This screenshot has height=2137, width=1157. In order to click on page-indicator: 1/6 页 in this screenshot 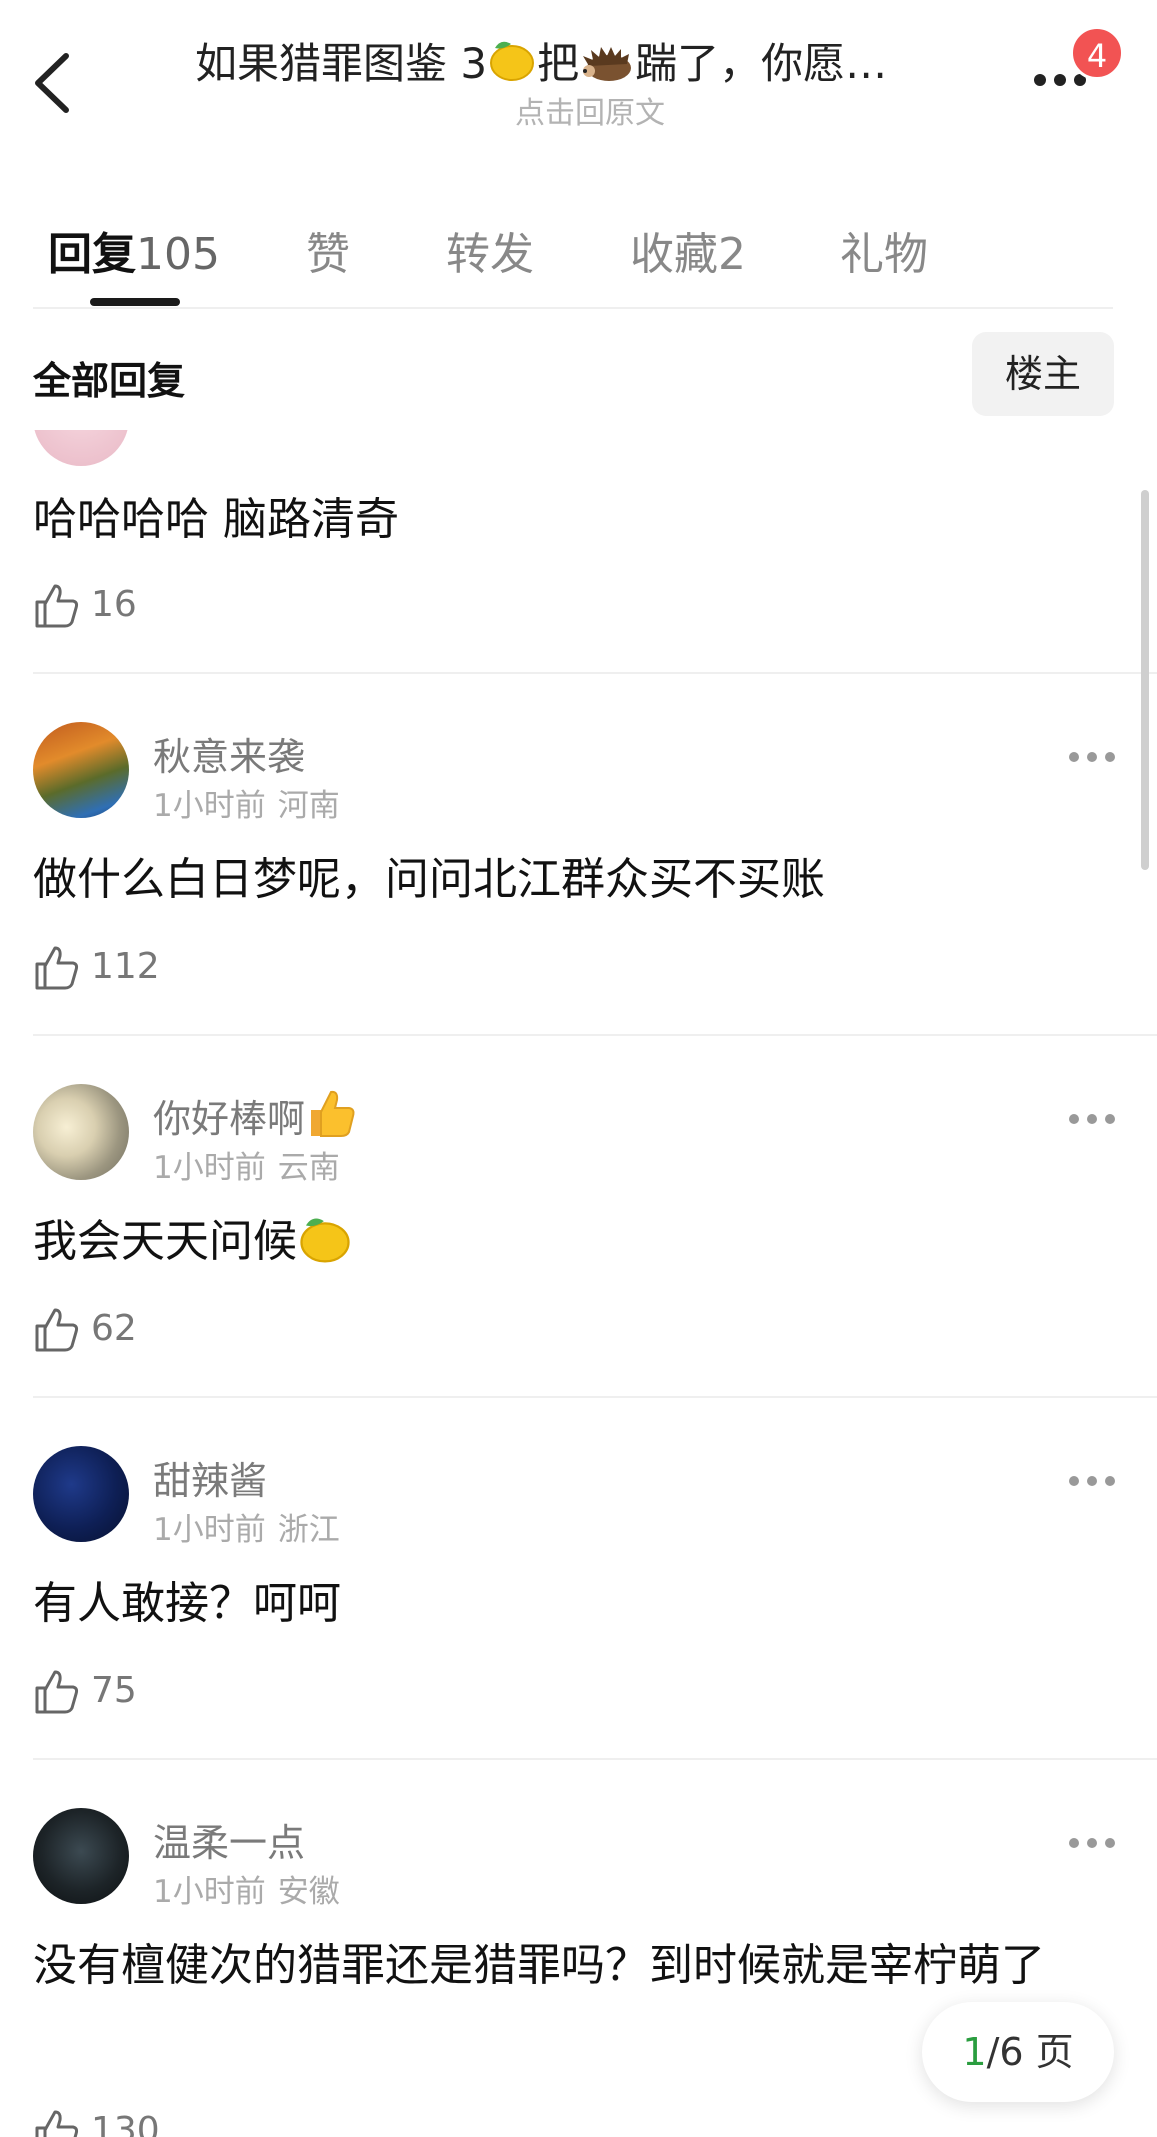, I will do `click(1018, 2052)`.